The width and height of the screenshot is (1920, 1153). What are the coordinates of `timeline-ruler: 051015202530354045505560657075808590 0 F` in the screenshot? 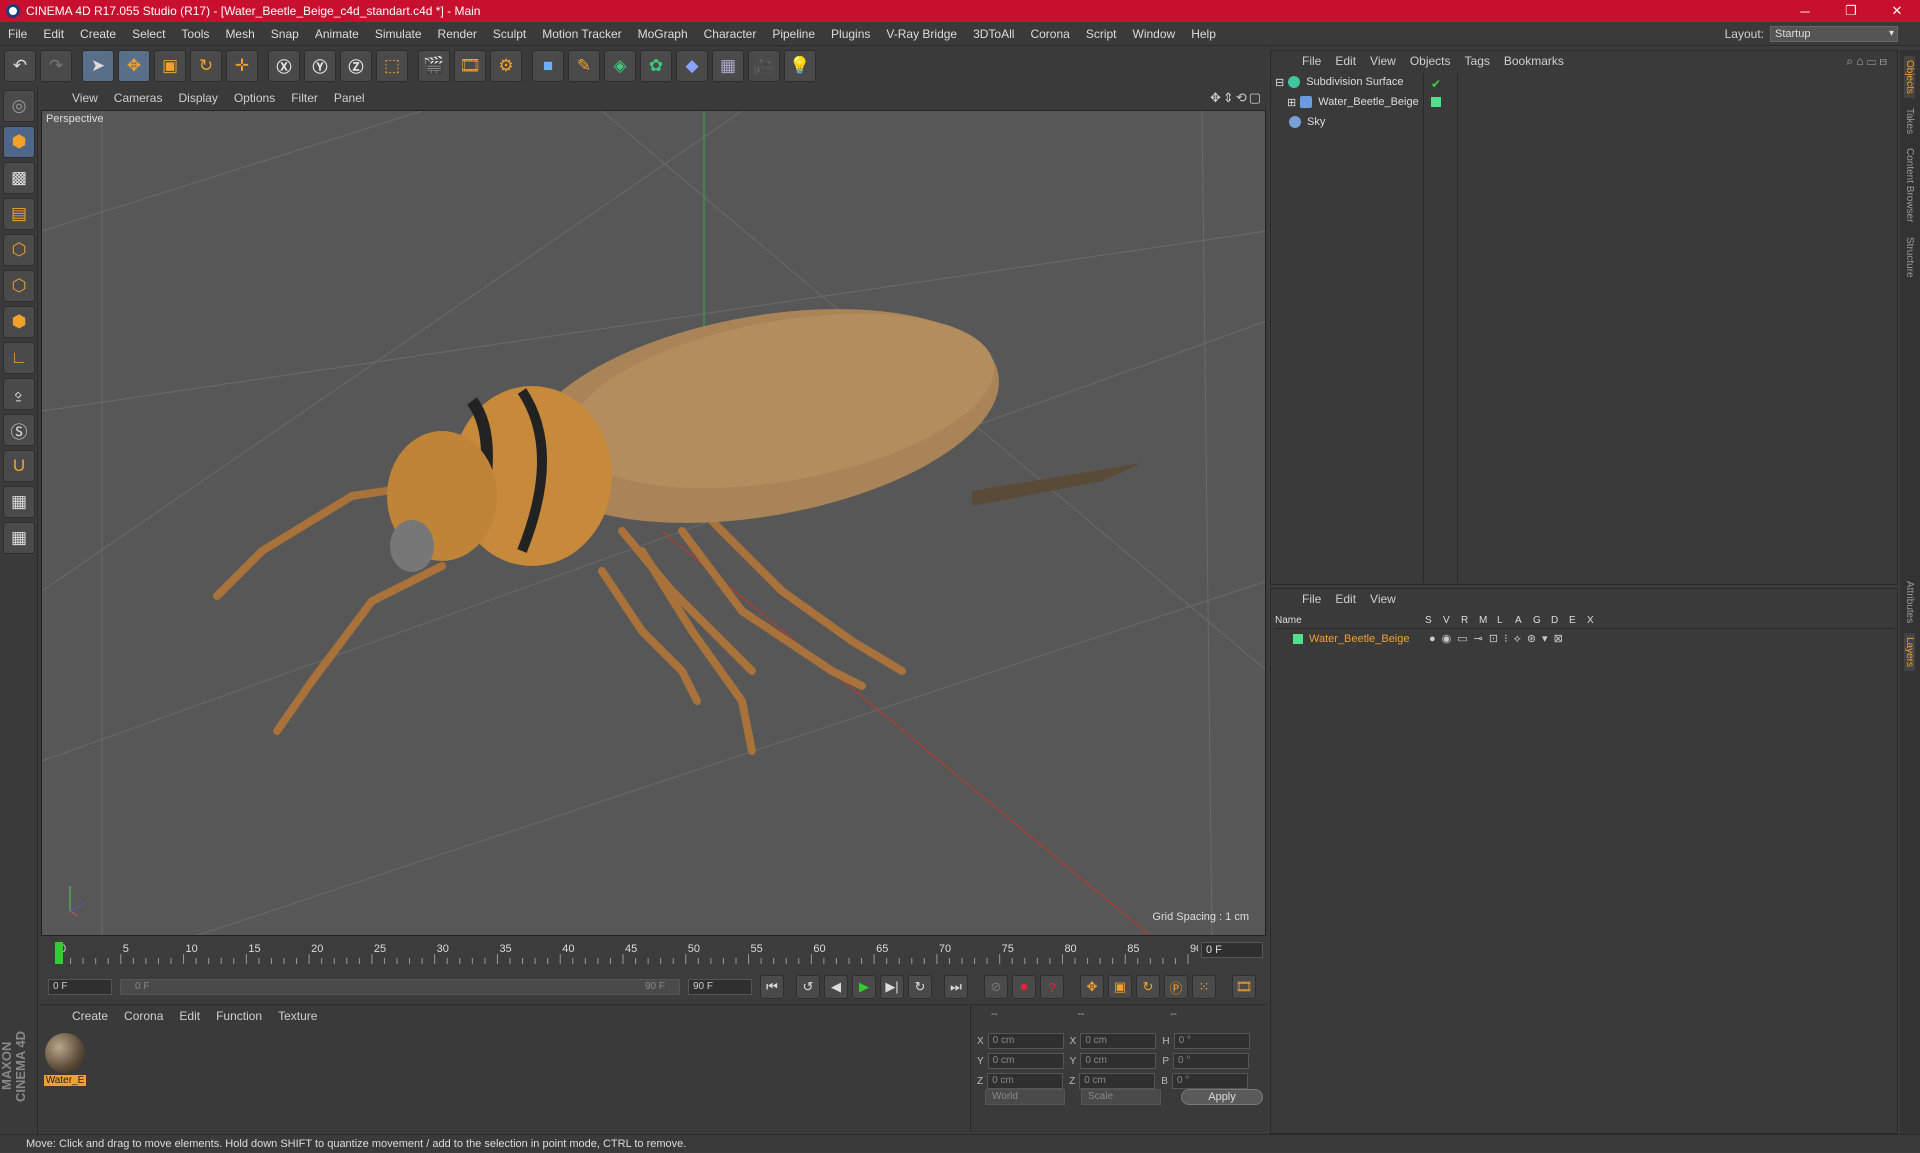 It's located at (653, 953).